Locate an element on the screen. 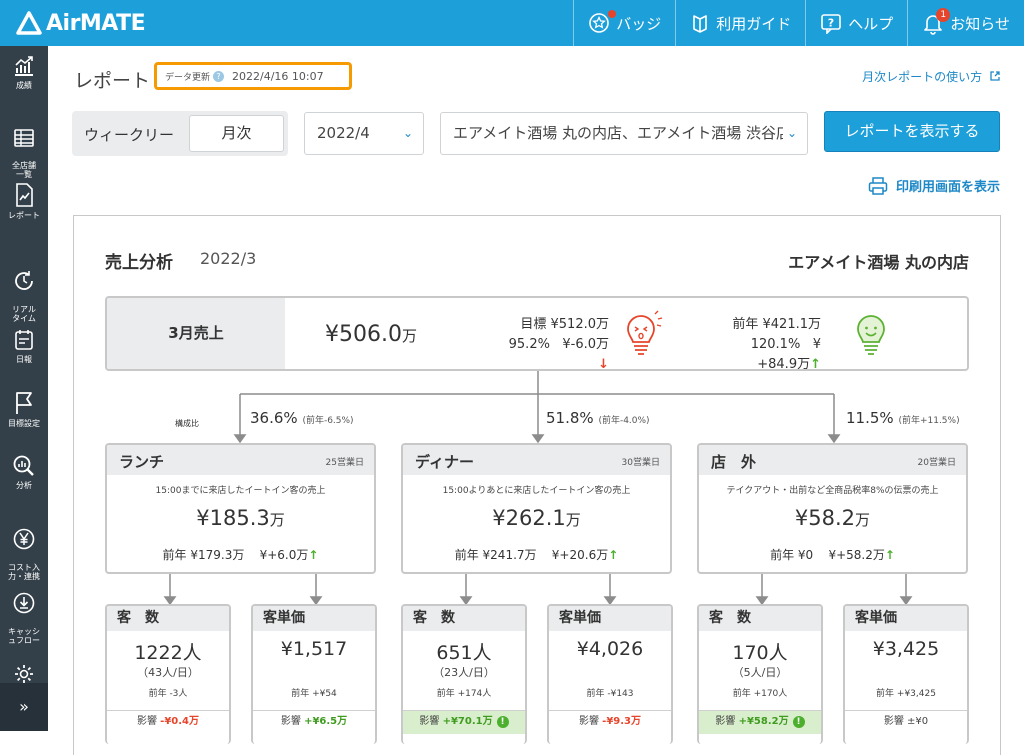 This screenshot has height=756, width=1024. segment-amount: ¥58.2 is located at coordinates (825, 518).